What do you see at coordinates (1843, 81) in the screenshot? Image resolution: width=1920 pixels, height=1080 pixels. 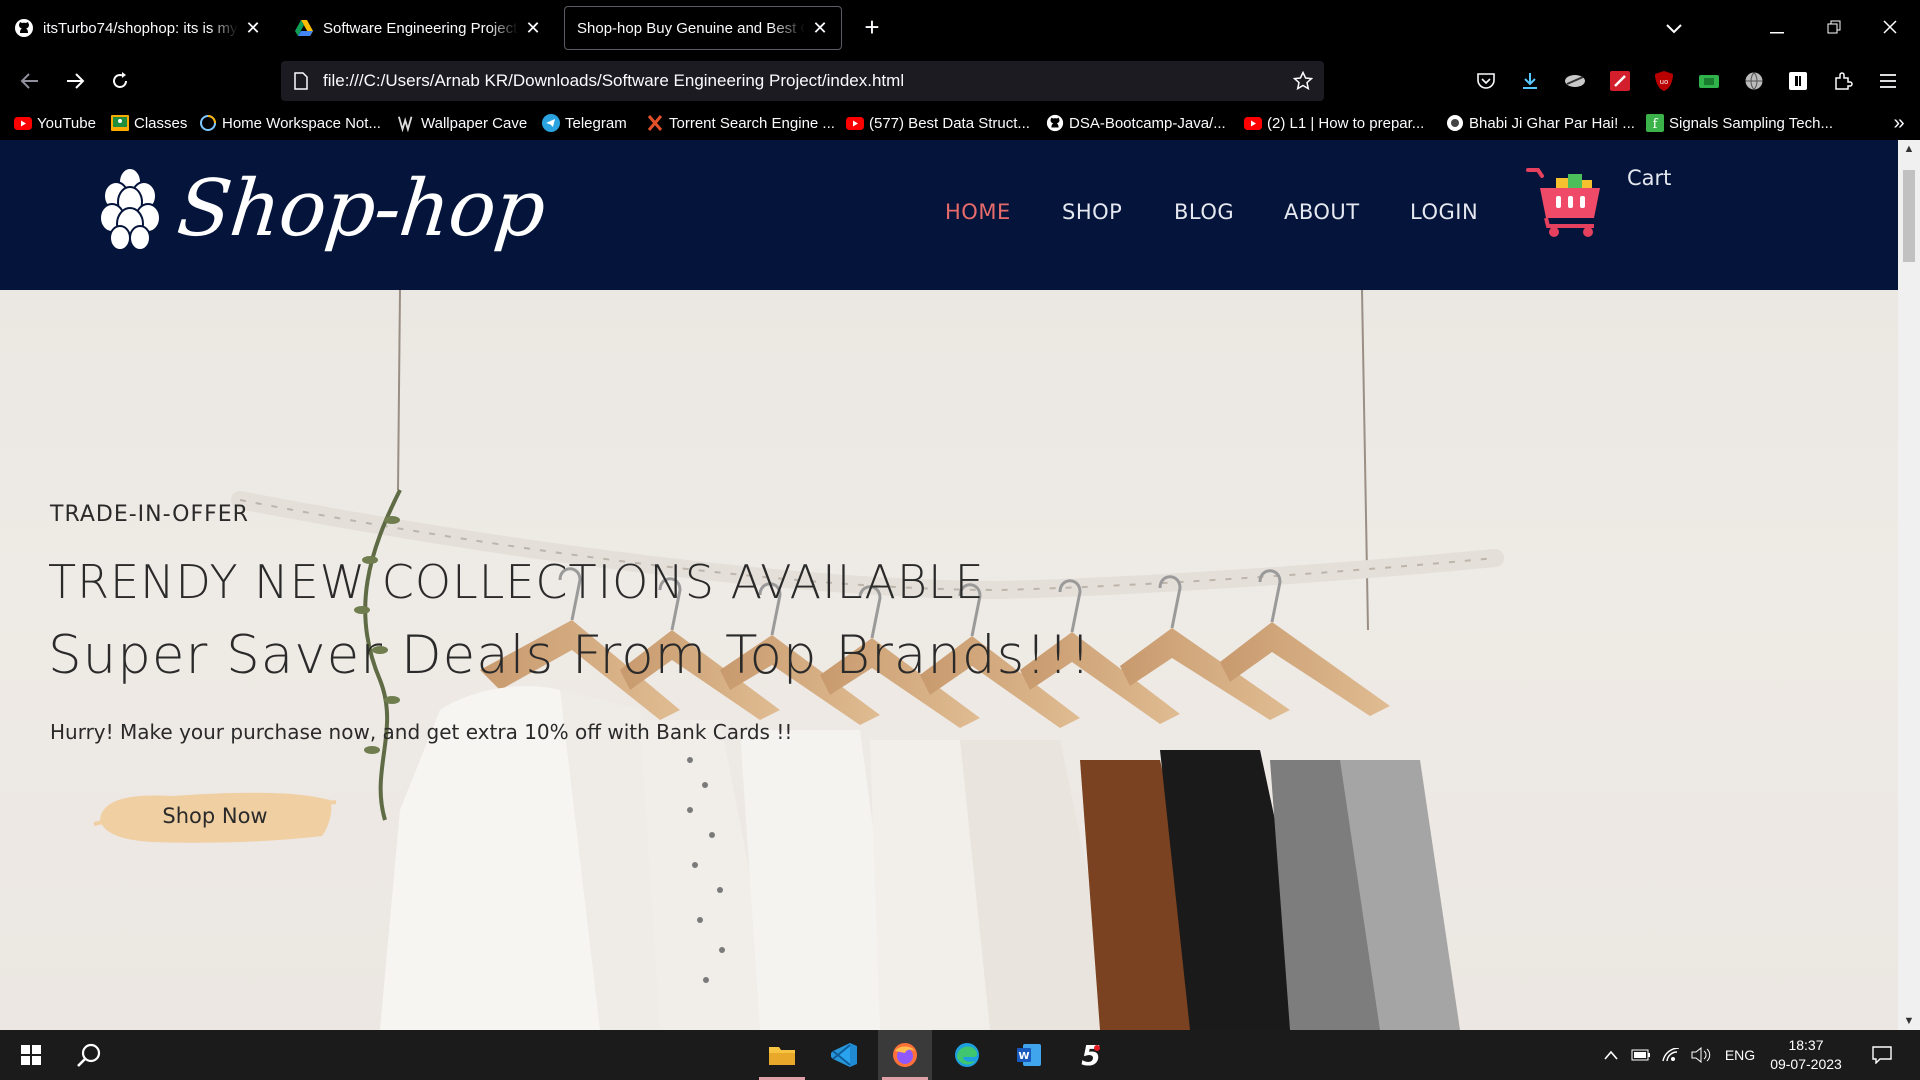 I see `extensions-puzzle-icon` at bounding box center [1843, 81].